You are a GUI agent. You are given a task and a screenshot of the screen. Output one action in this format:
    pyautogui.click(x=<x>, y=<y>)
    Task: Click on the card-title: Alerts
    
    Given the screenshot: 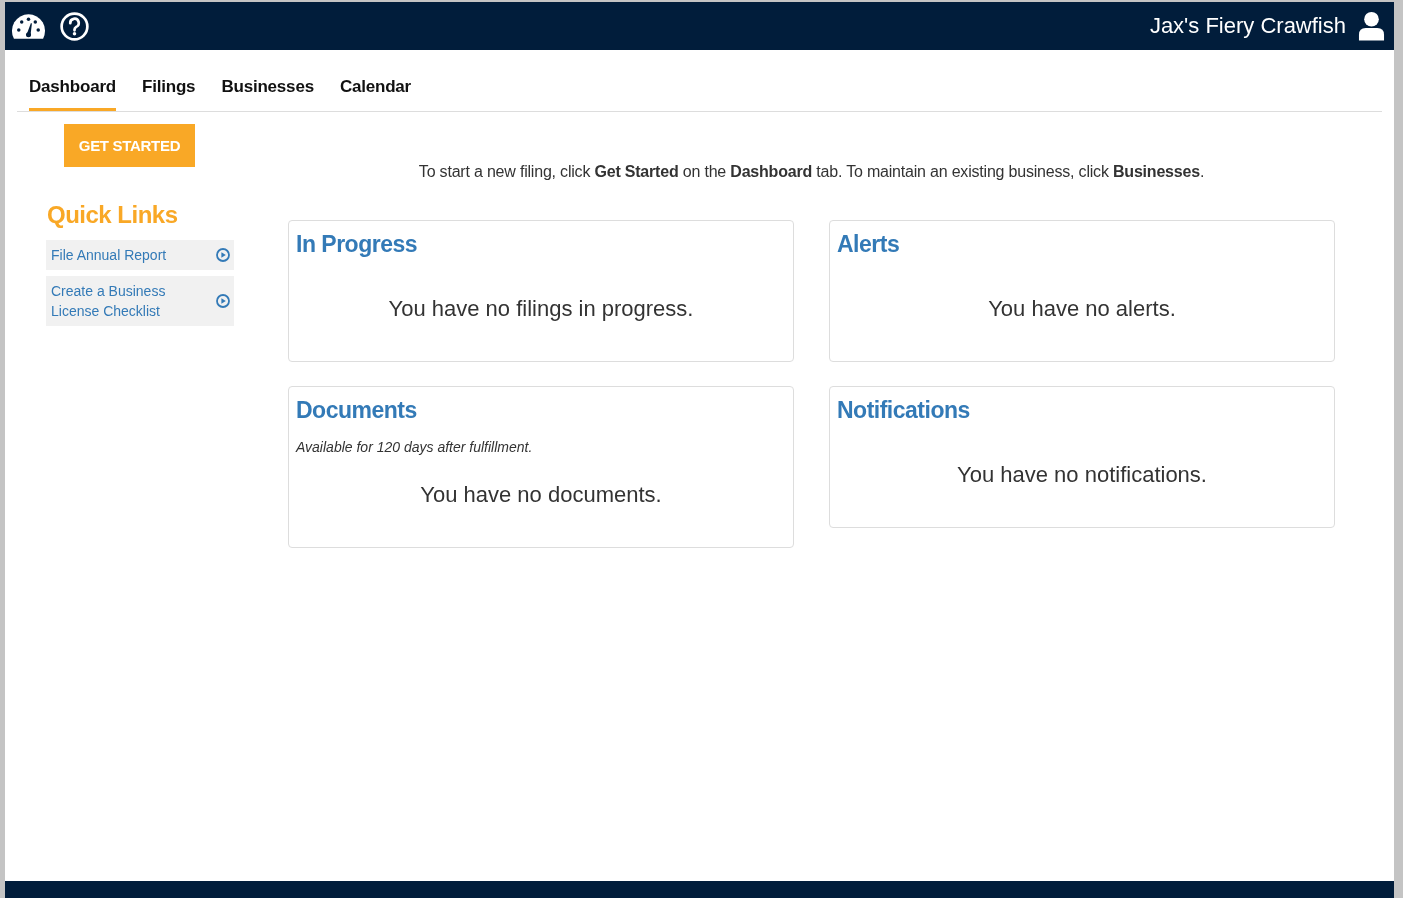 What is the action you would take?
    pyautogui.click(x=869, y=244)
    